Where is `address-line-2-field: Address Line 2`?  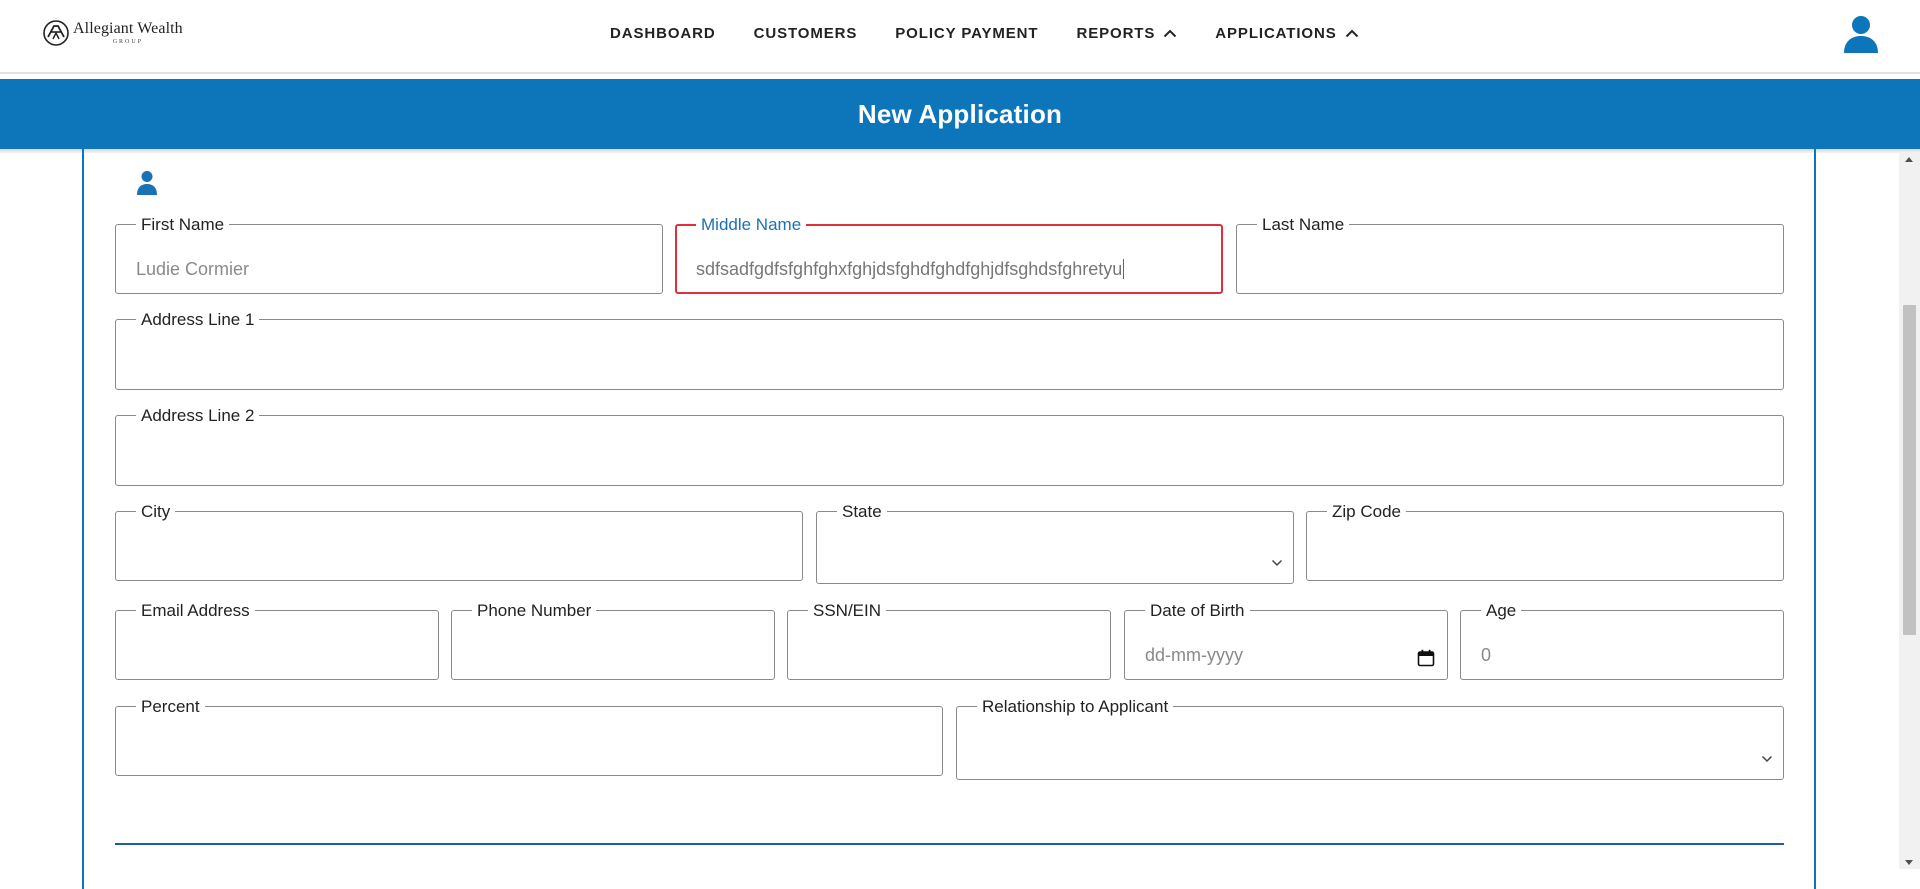
address-line-2-field: Address Line 2 is located at coordinates (949, 446).